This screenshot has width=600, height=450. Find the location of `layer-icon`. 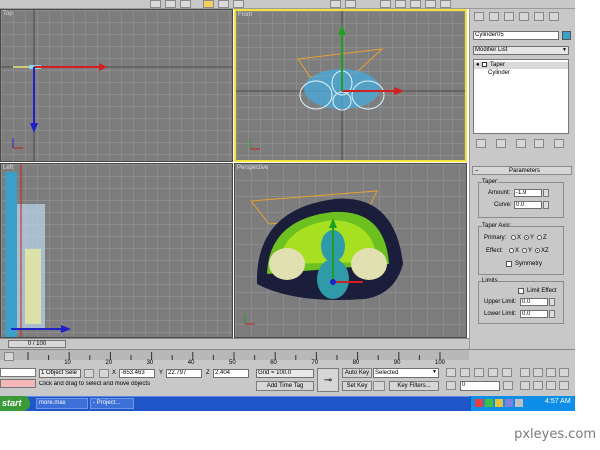

layer-icon is located at coordinates (385, 4).